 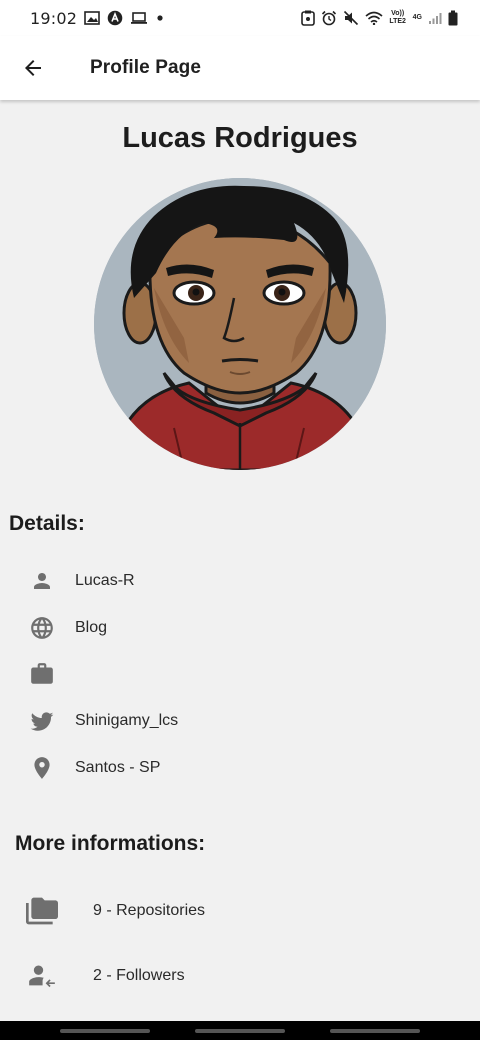 What do you see at coordinates (139, 975) in the screenshot?
I see `followers-label: 2 - Followers` at bounding box center [139, 975].